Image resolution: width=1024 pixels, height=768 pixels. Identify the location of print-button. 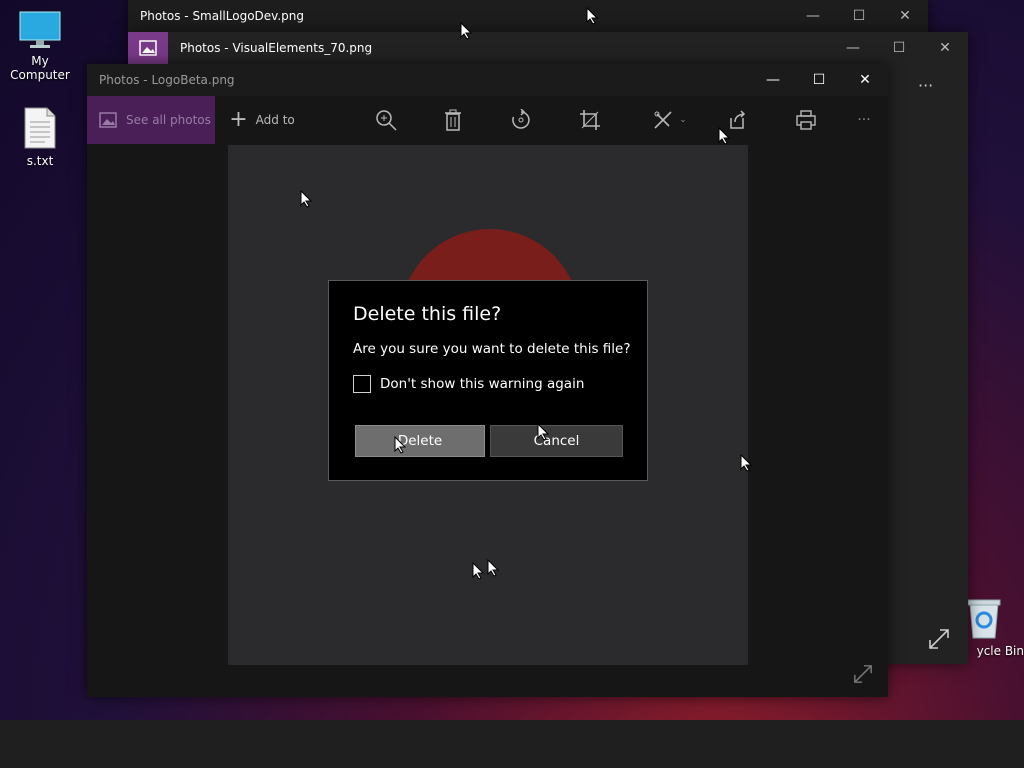
(806, 120).